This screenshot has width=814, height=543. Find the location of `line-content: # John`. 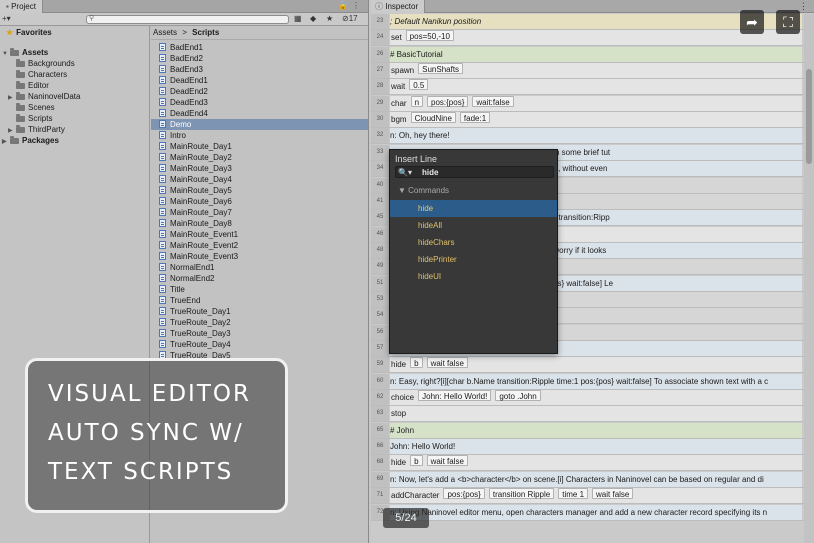

line-content: # John is located at coordinates (596, 430).